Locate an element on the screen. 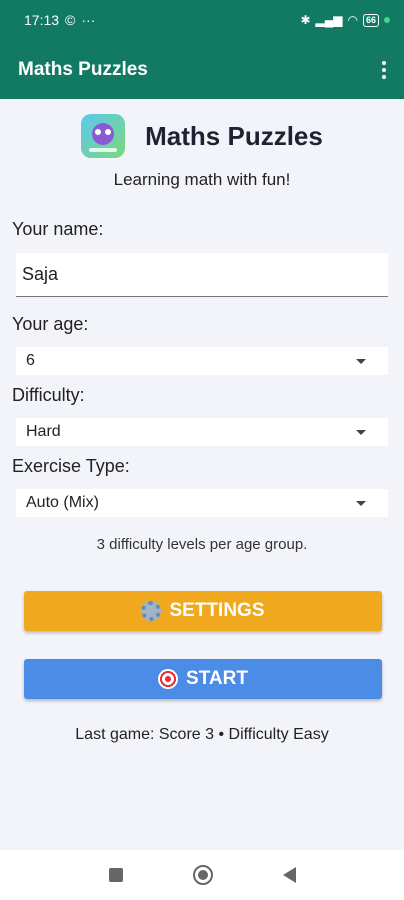 This screenshot has width=404, height=900. exercise-type-dropdown: Auto (Mix) is located at coordinates (202, 503).